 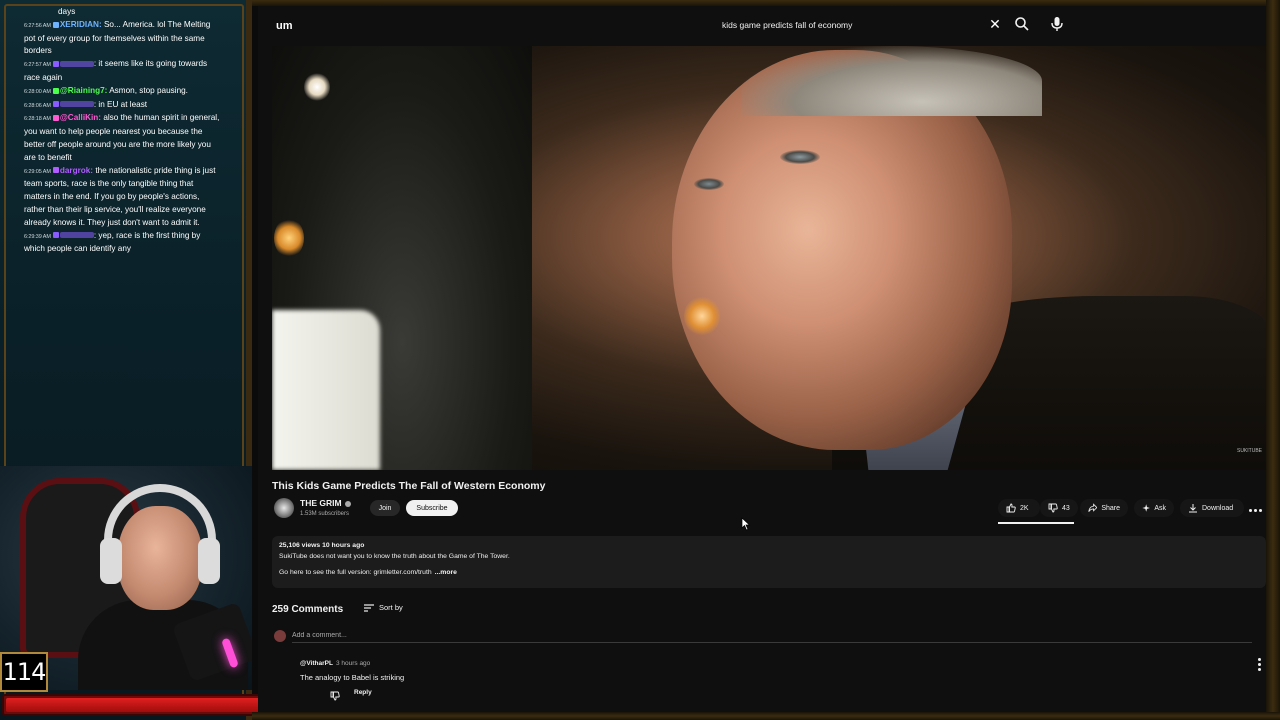 What do you see at coordinates (1093, 507) in the screenshot?
I see `share-icon` at bounding box center [1093, 507].